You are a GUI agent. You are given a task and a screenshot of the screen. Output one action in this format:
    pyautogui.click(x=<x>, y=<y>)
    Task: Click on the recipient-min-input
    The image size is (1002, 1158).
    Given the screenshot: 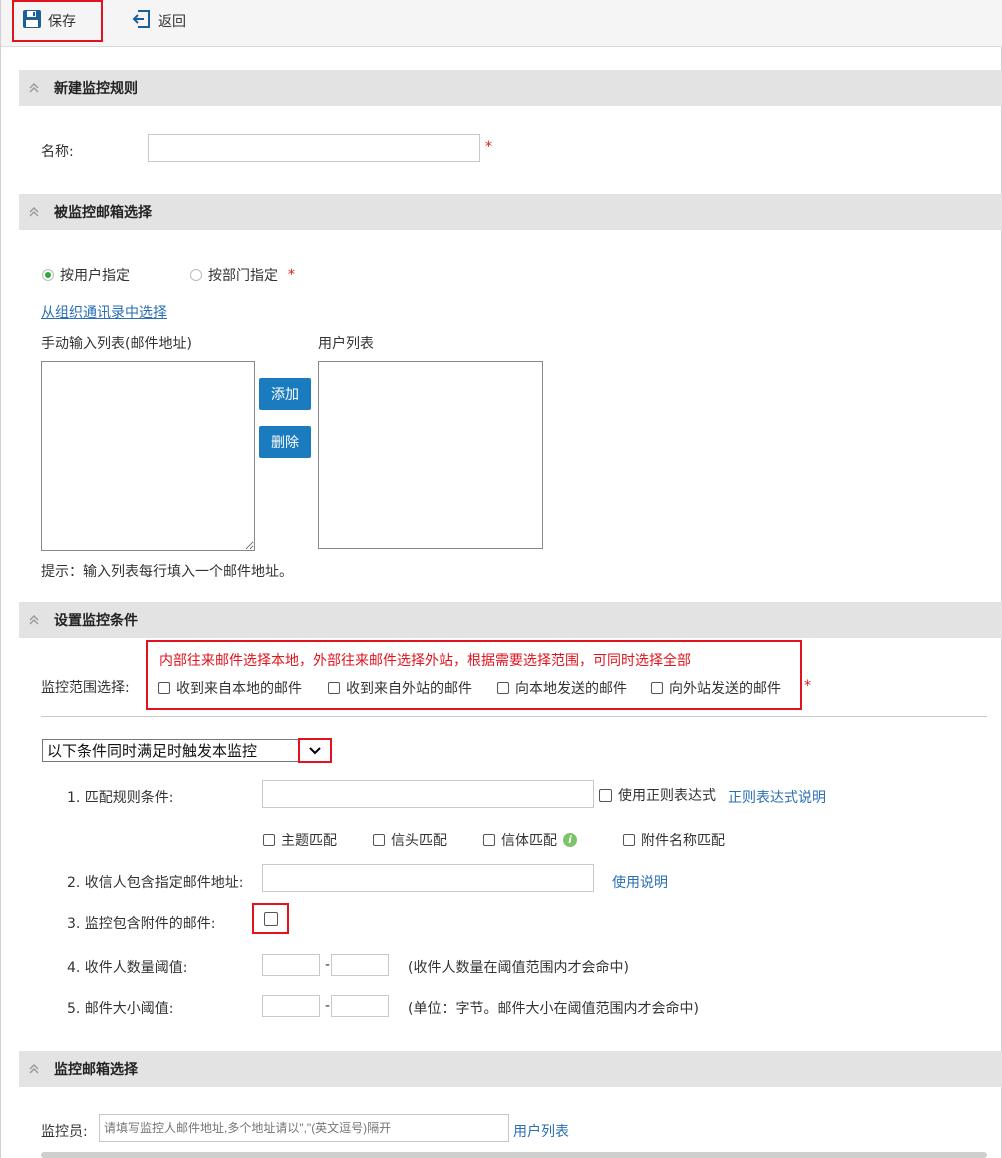 What is the action you would take?
    pyautogui.click(x=291, y=965)
    